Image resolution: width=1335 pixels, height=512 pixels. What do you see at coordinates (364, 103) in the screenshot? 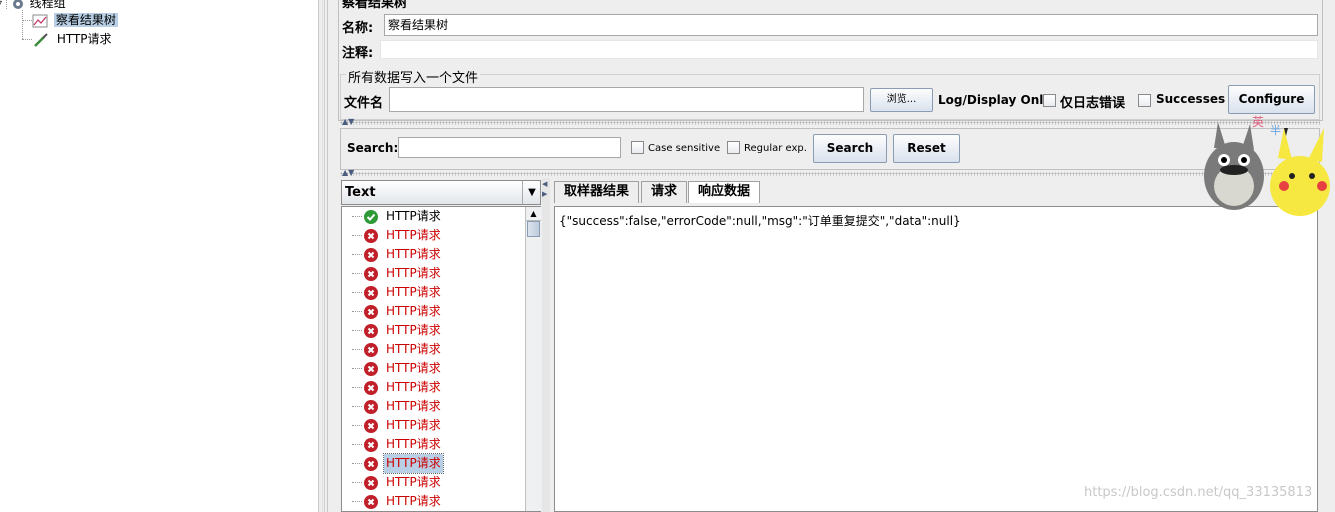
I see `filename-label: 文件名` at bounding box center [364, 103].